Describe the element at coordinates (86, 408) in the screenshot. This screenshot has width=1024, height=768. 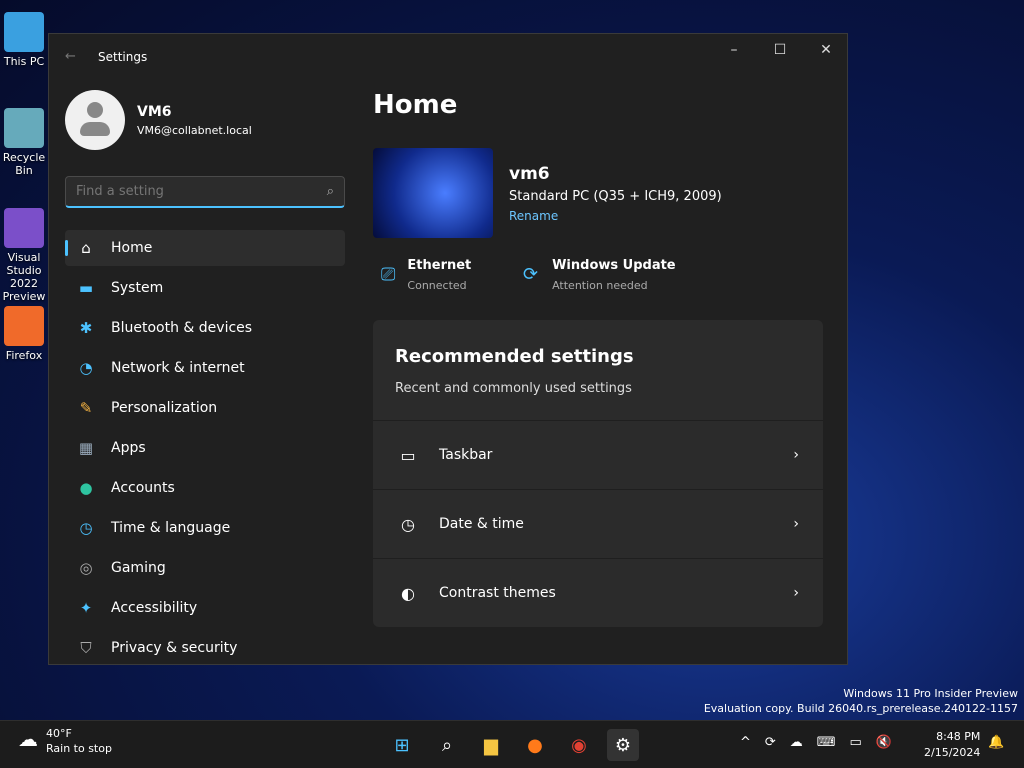
I see `nav-icon: ✎` at that location.